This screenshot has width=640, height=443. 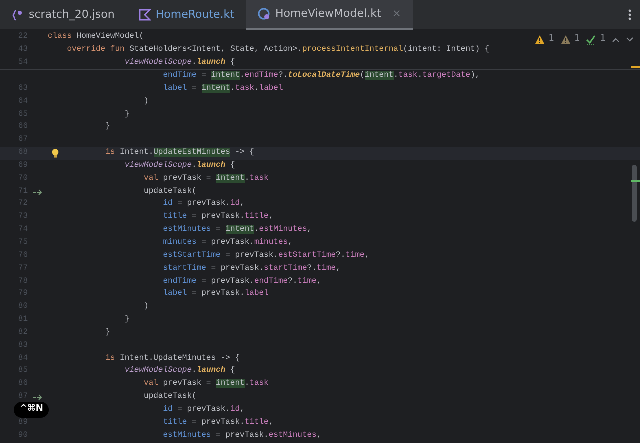 I want to click on code-line: estMinutes = prevTask.estMinutes,, so click(x=242, y=436).